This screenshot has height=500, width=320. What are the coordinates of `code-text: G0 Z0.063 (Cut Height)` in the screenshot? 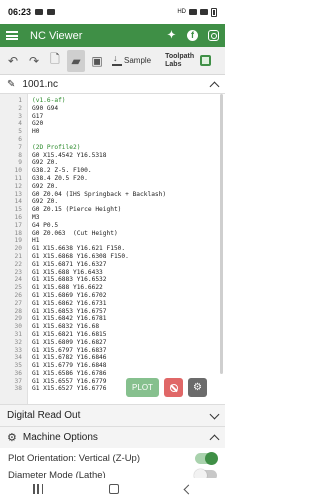 It's located at (75, 233).